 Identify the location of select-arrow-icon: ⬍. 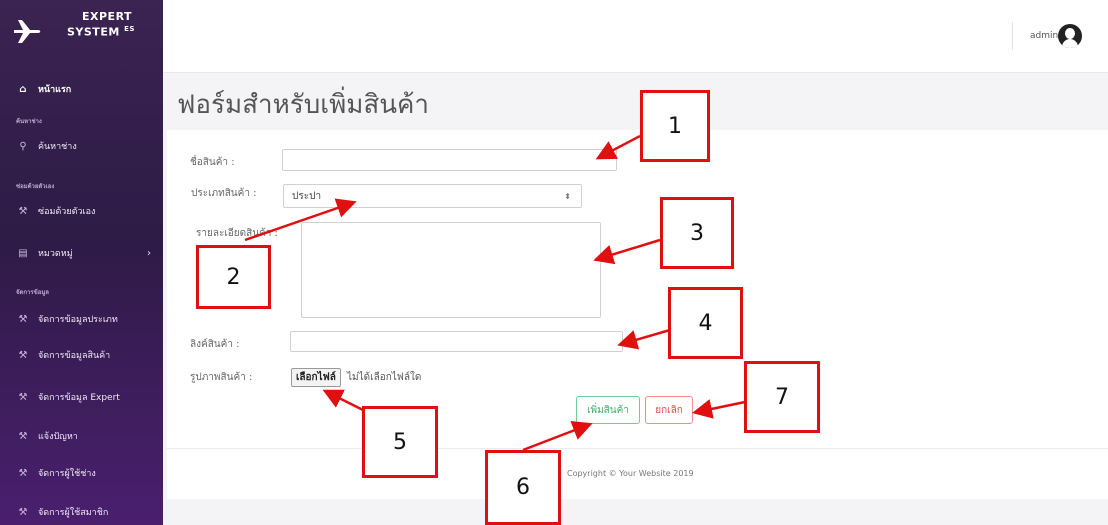
(567, 196).